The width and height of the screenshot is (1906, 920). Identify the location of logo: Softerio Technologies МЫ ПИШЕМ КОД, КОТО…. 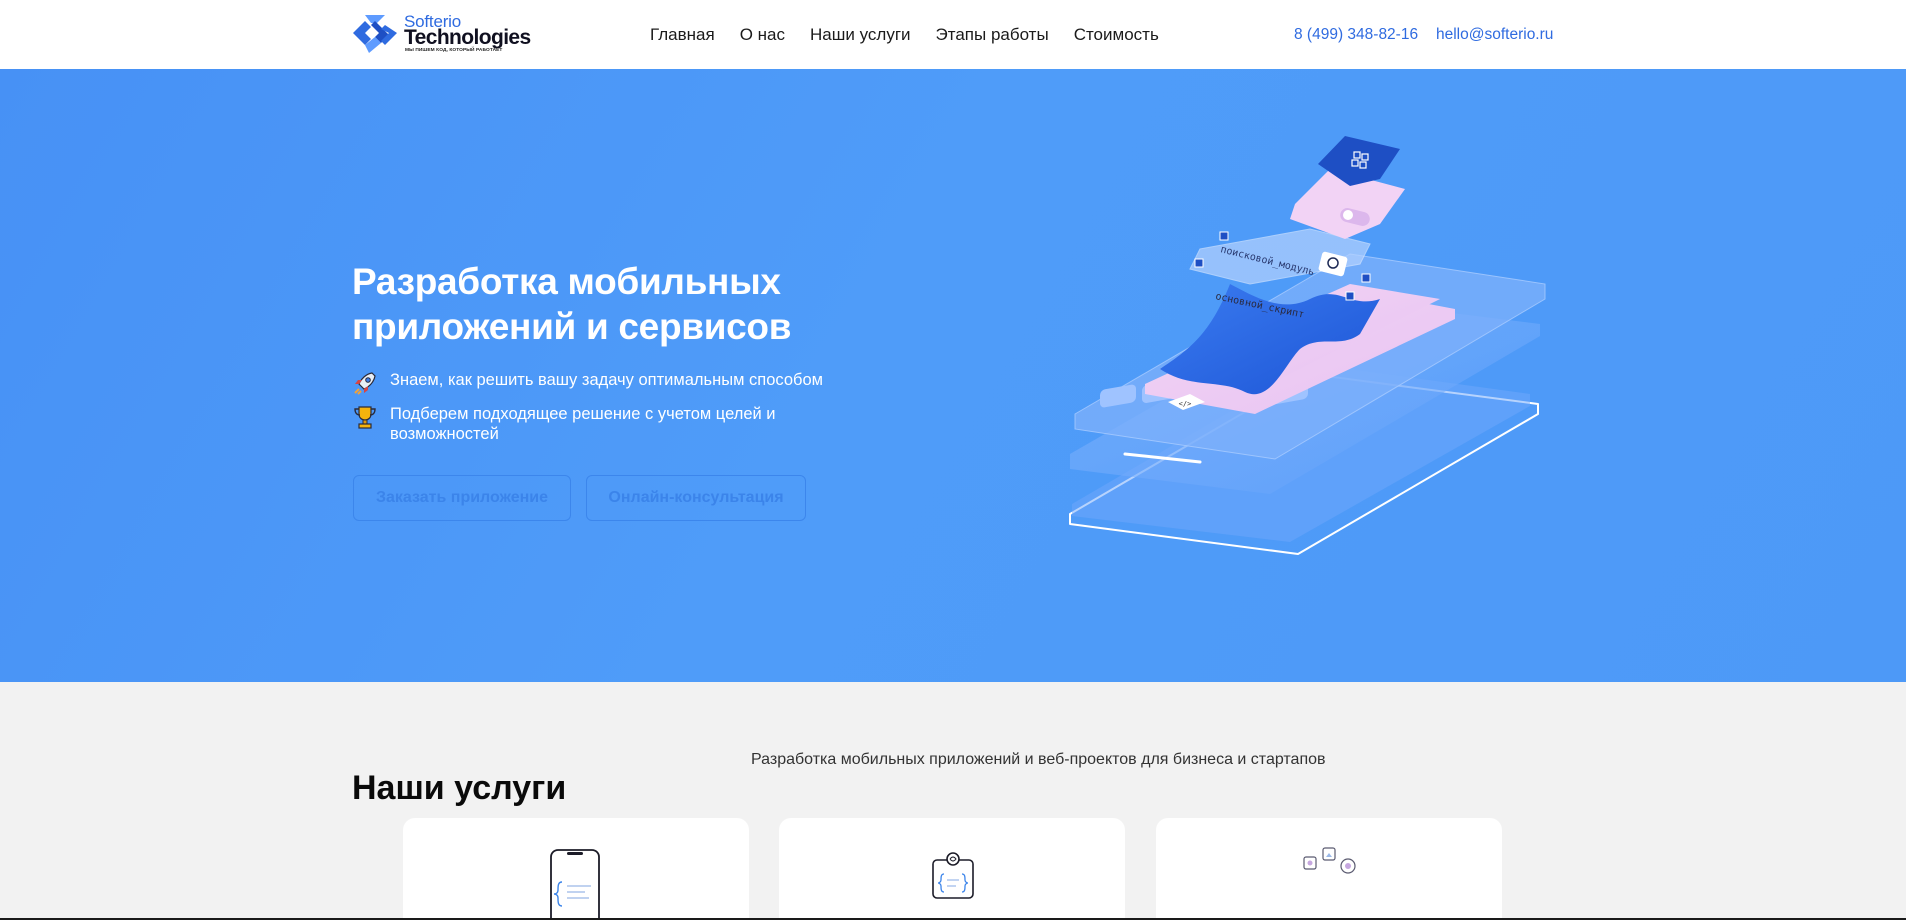
(441, 33).